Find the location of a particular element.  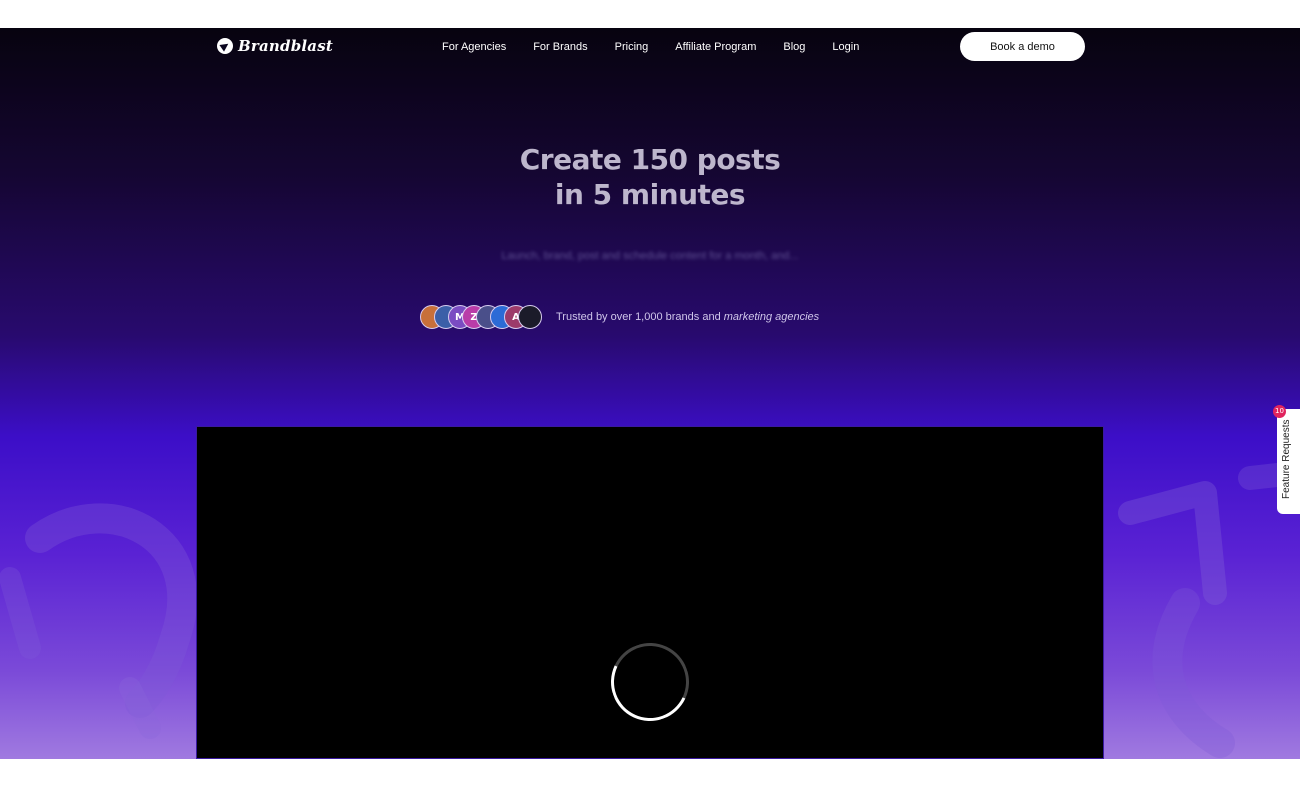

book-demo-button: Book a demo is located at coordinates (1022, 46).